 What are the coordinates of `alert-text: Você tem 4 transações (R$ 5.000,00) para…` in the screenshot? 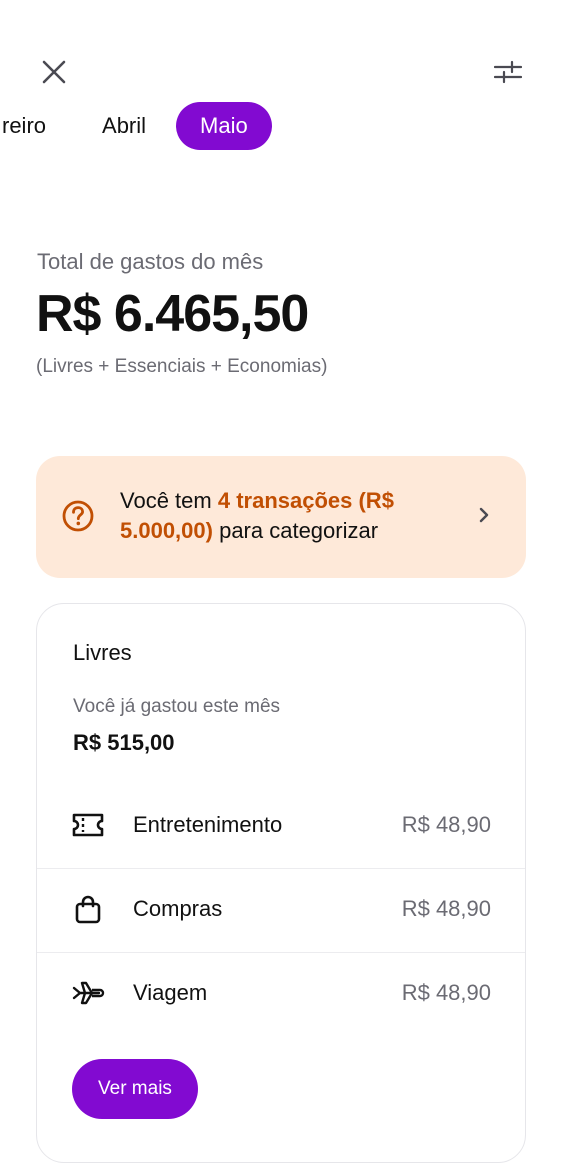 It's located at (285, 516).